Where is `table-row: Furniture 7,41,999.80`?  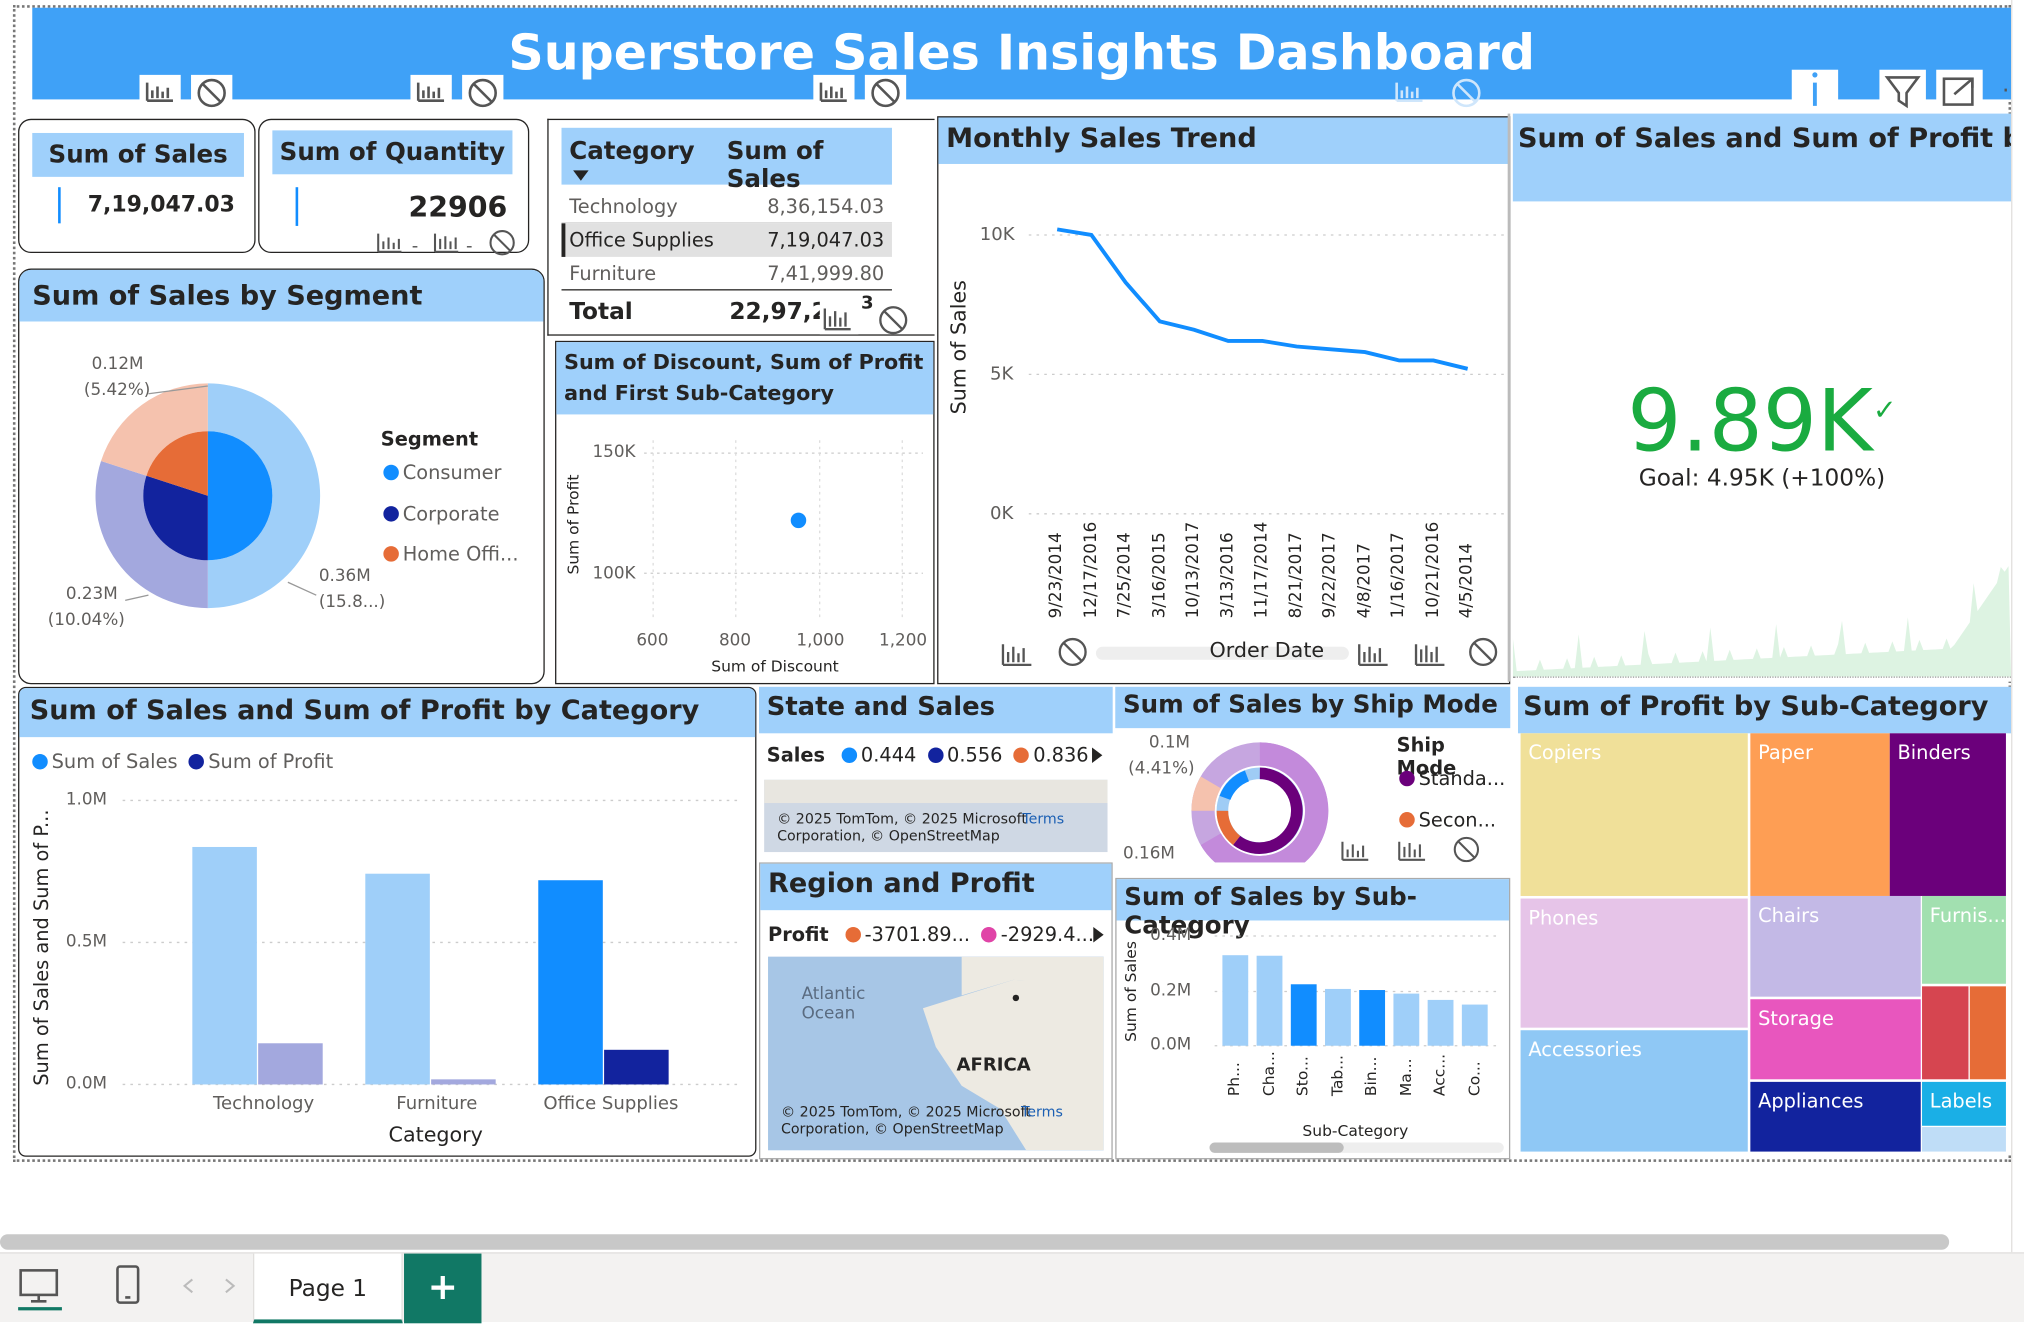
table-row: Furniture 7,41,999.80 is located at coordinates (726, 274).